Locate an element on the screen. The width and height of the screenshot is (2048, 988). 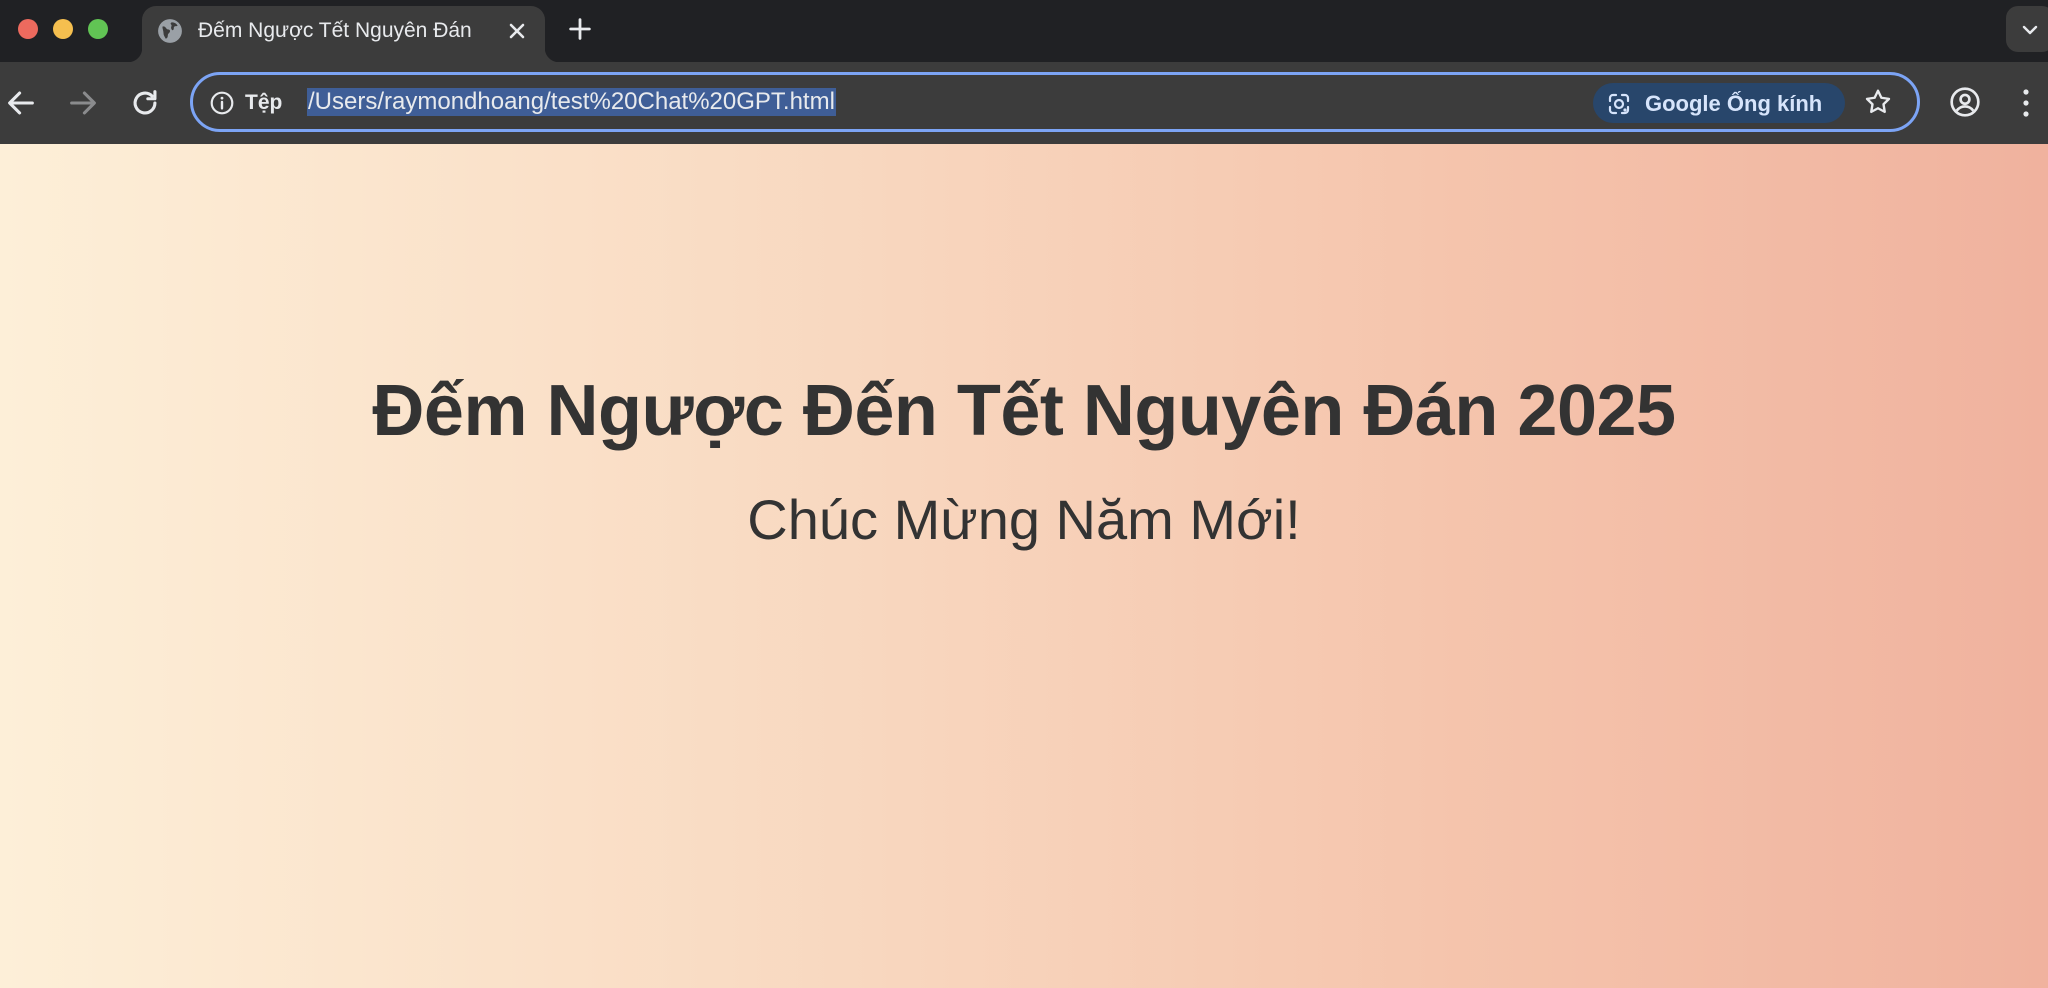
star-icon is located at coordinates (1878, 102).